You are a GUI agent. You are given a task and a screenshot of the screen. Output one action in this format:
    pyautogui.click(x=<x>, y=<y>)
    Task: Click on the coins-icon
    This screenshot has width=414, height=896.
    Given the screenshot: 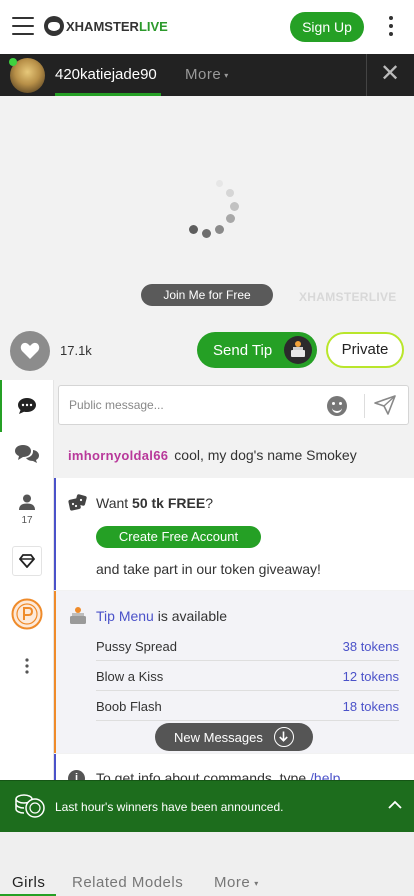 What is the action you would take?
    pyautogui.click(x=30, y=806)
    